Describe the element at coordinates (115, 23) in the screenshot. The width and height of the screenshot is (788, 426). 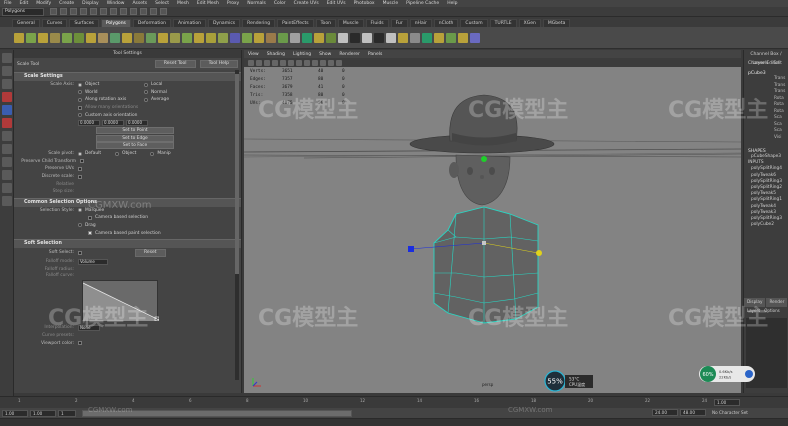
I see `shelf-tab-polygons: Polygons` at that location.